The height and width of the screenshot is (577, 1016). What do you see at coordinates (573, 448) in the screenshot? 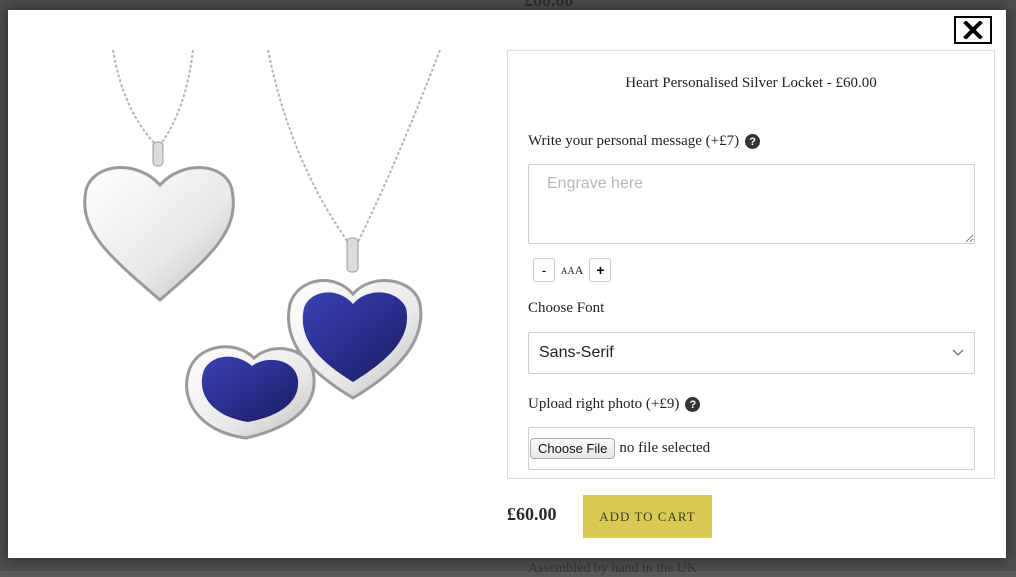
I see `choose-file-button: Choose File` at bounding box center [573, 448].